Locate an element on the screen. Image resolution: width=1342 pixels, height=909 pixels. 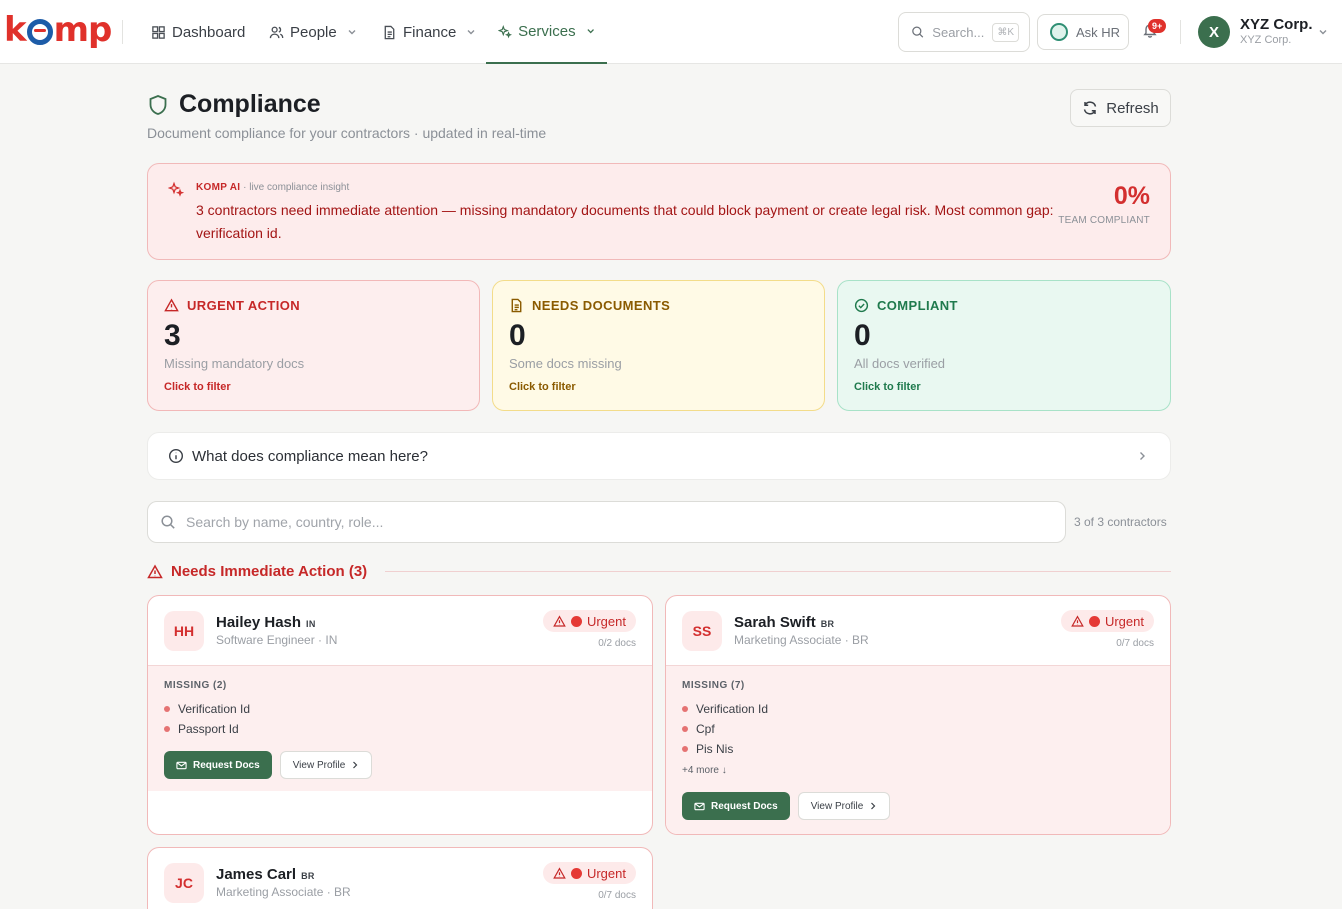
contractor-name-text: James Carl is located at coordinates (256, 874).